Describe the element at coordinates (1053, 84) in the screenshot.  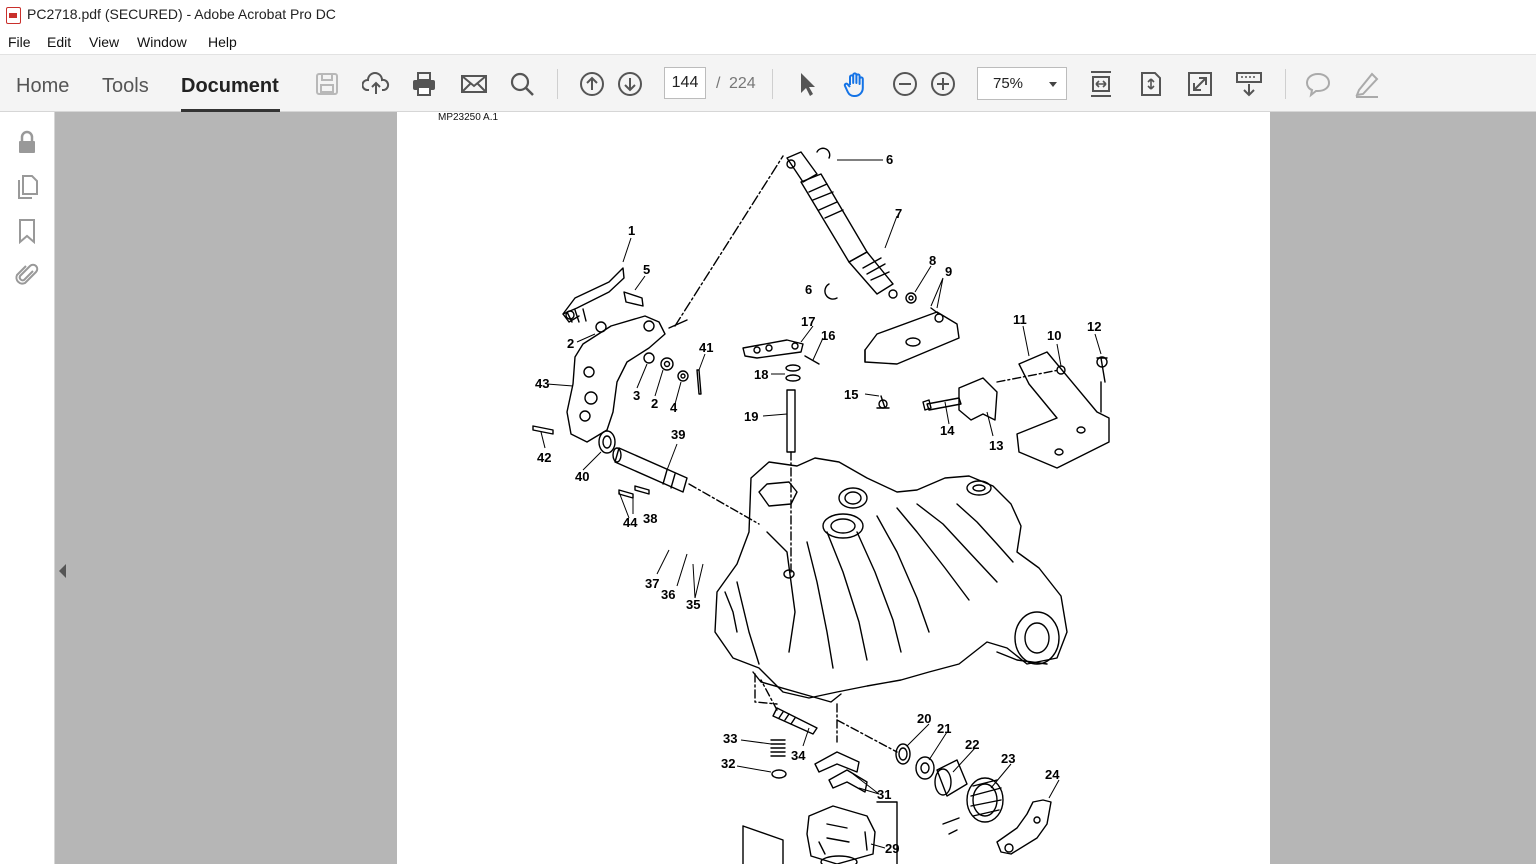
I see `chevron-down-icon` at that location.